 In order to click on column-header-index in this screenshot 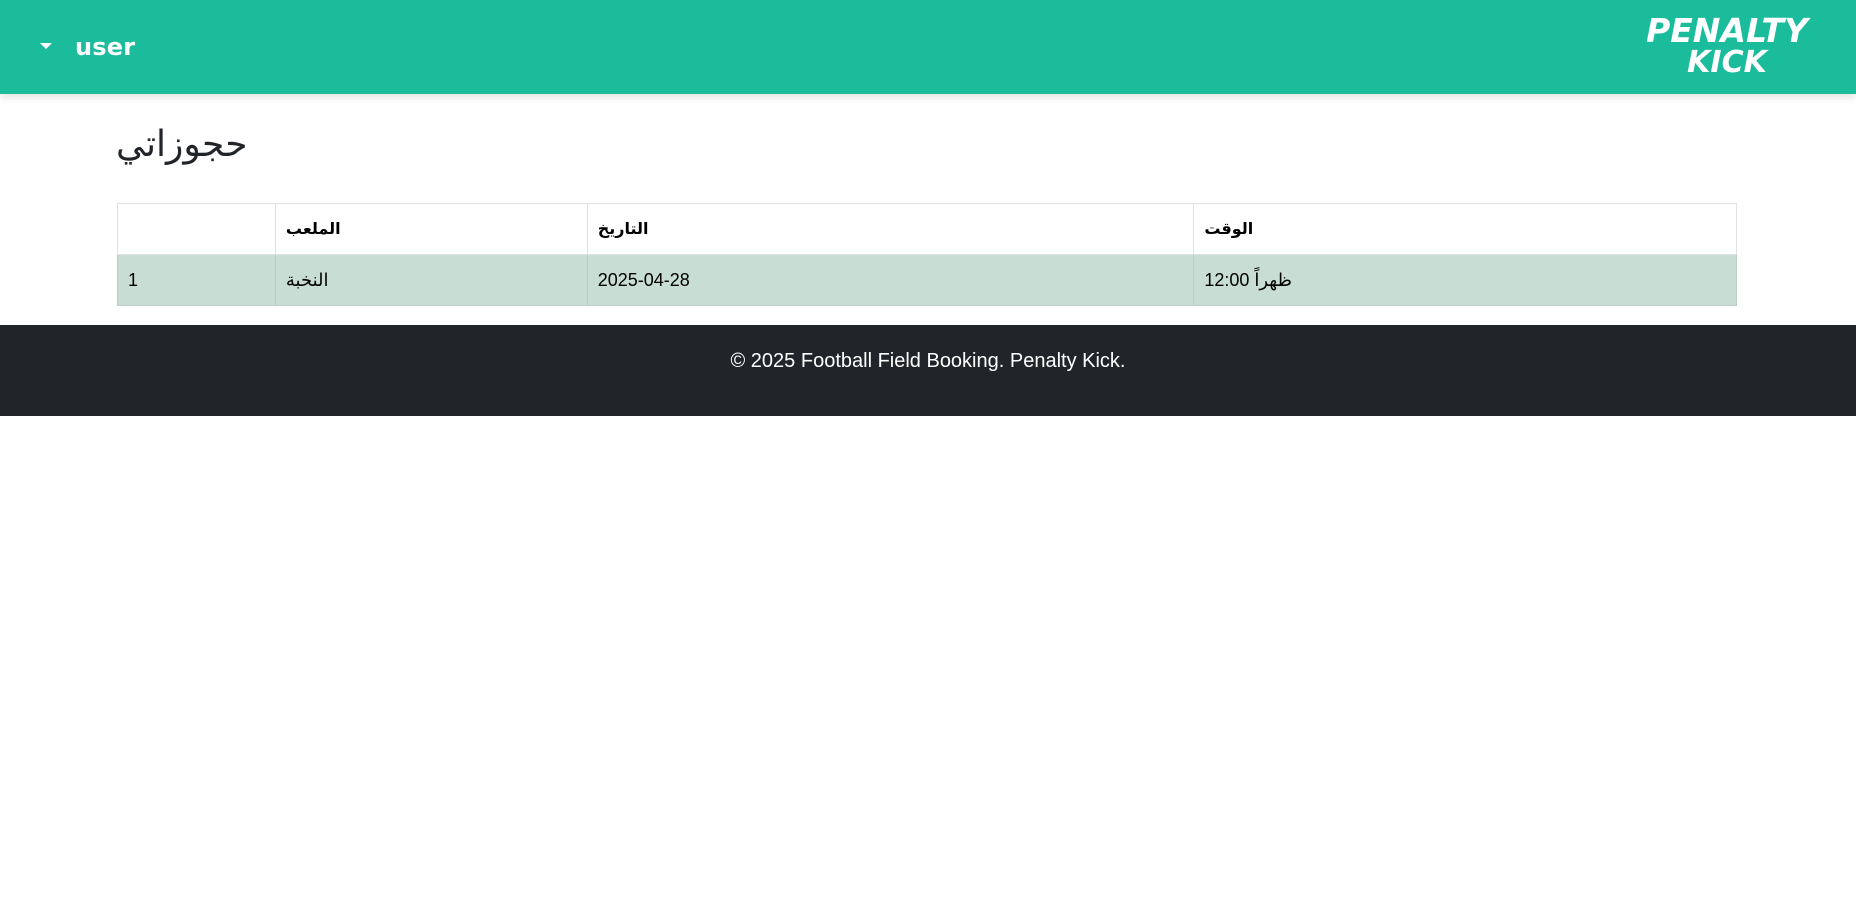, I will do `click(196, 229)`.